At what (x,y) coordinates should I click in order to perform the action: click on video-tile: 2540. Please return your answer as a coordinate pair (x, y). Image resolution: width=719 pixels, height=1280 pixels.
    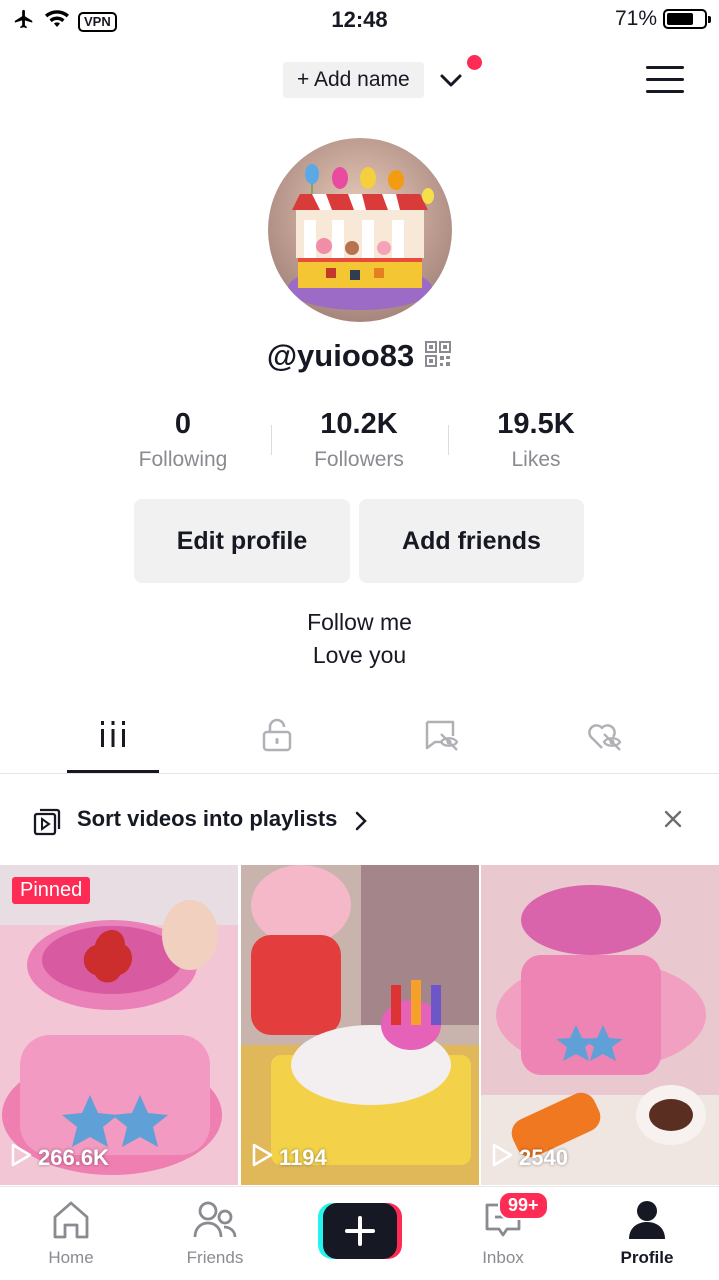
    Looking at the image, I should click on (600, 1025).